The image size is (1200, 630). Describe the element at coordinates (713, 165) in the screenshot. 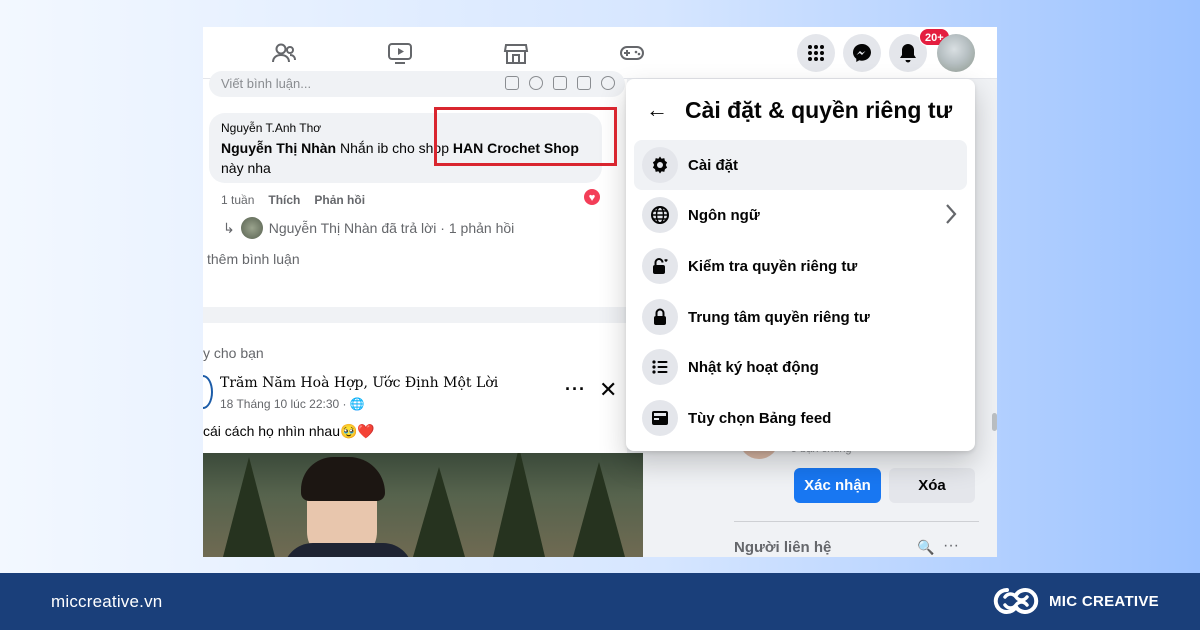

I see `menu-item-label: Cài đặt` at that location.